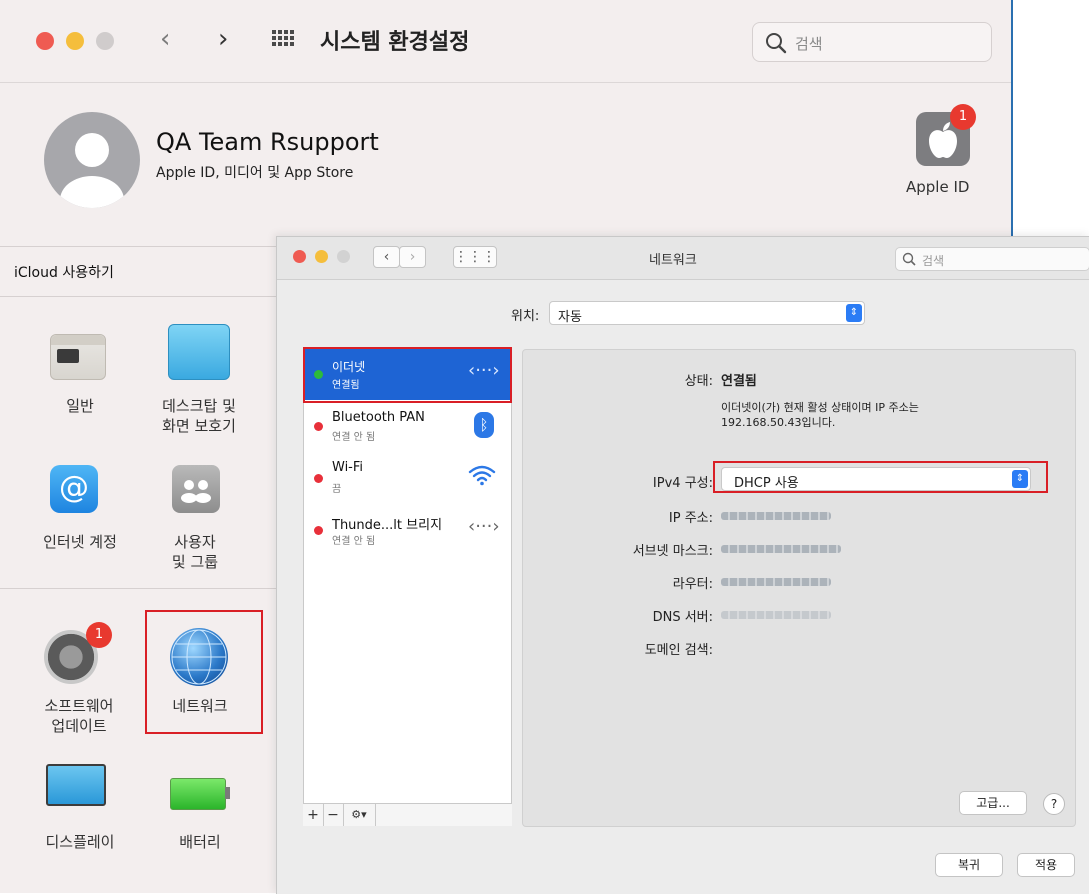  I want to click on service-item-wifi: Wi-Fi 끔, so click(407, 478).